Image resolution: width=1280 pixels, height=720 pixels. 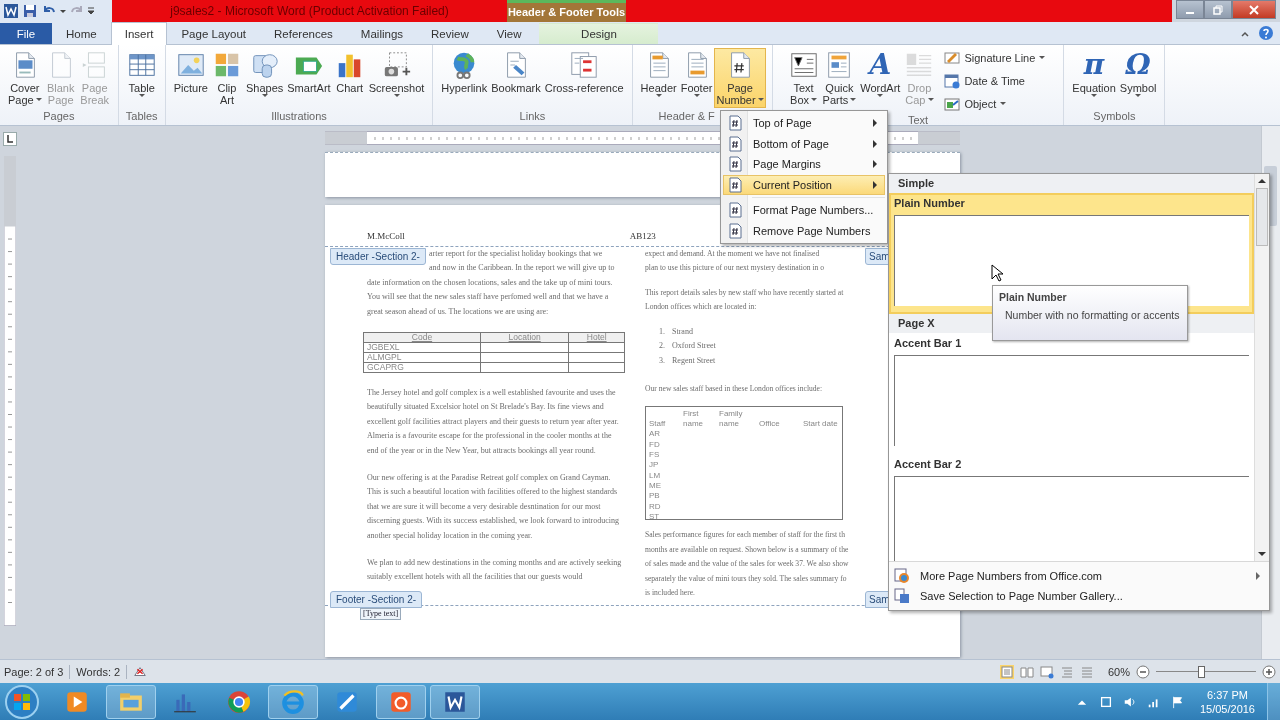 I want to click on customize-toolbar-icon, so click(x=91, y=10).